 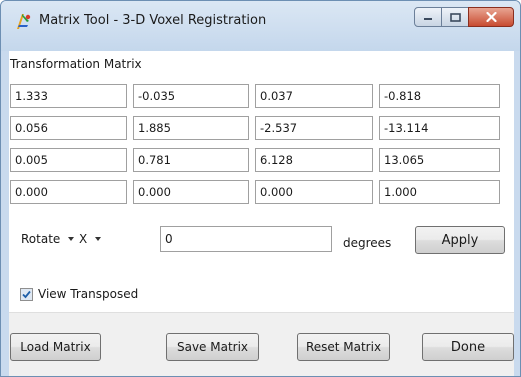 What do you see at coordinates (55, 347) in the screenshot?
I see `load-matrix-button: Load Matrix` at bounding box center [55, 347].